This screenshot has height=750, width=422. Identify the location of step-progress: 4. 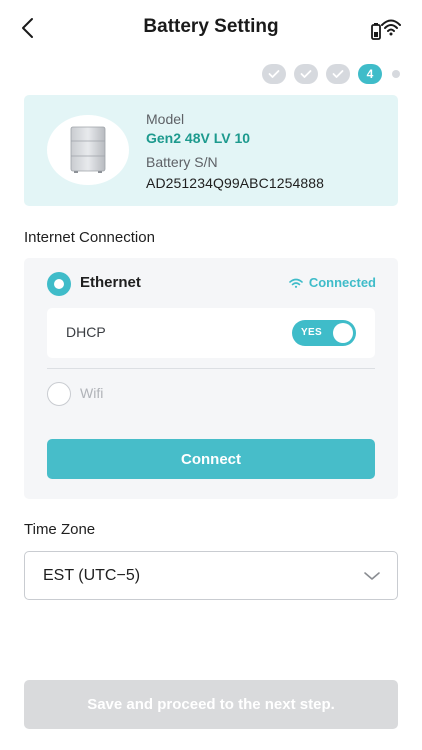
(331, 74).